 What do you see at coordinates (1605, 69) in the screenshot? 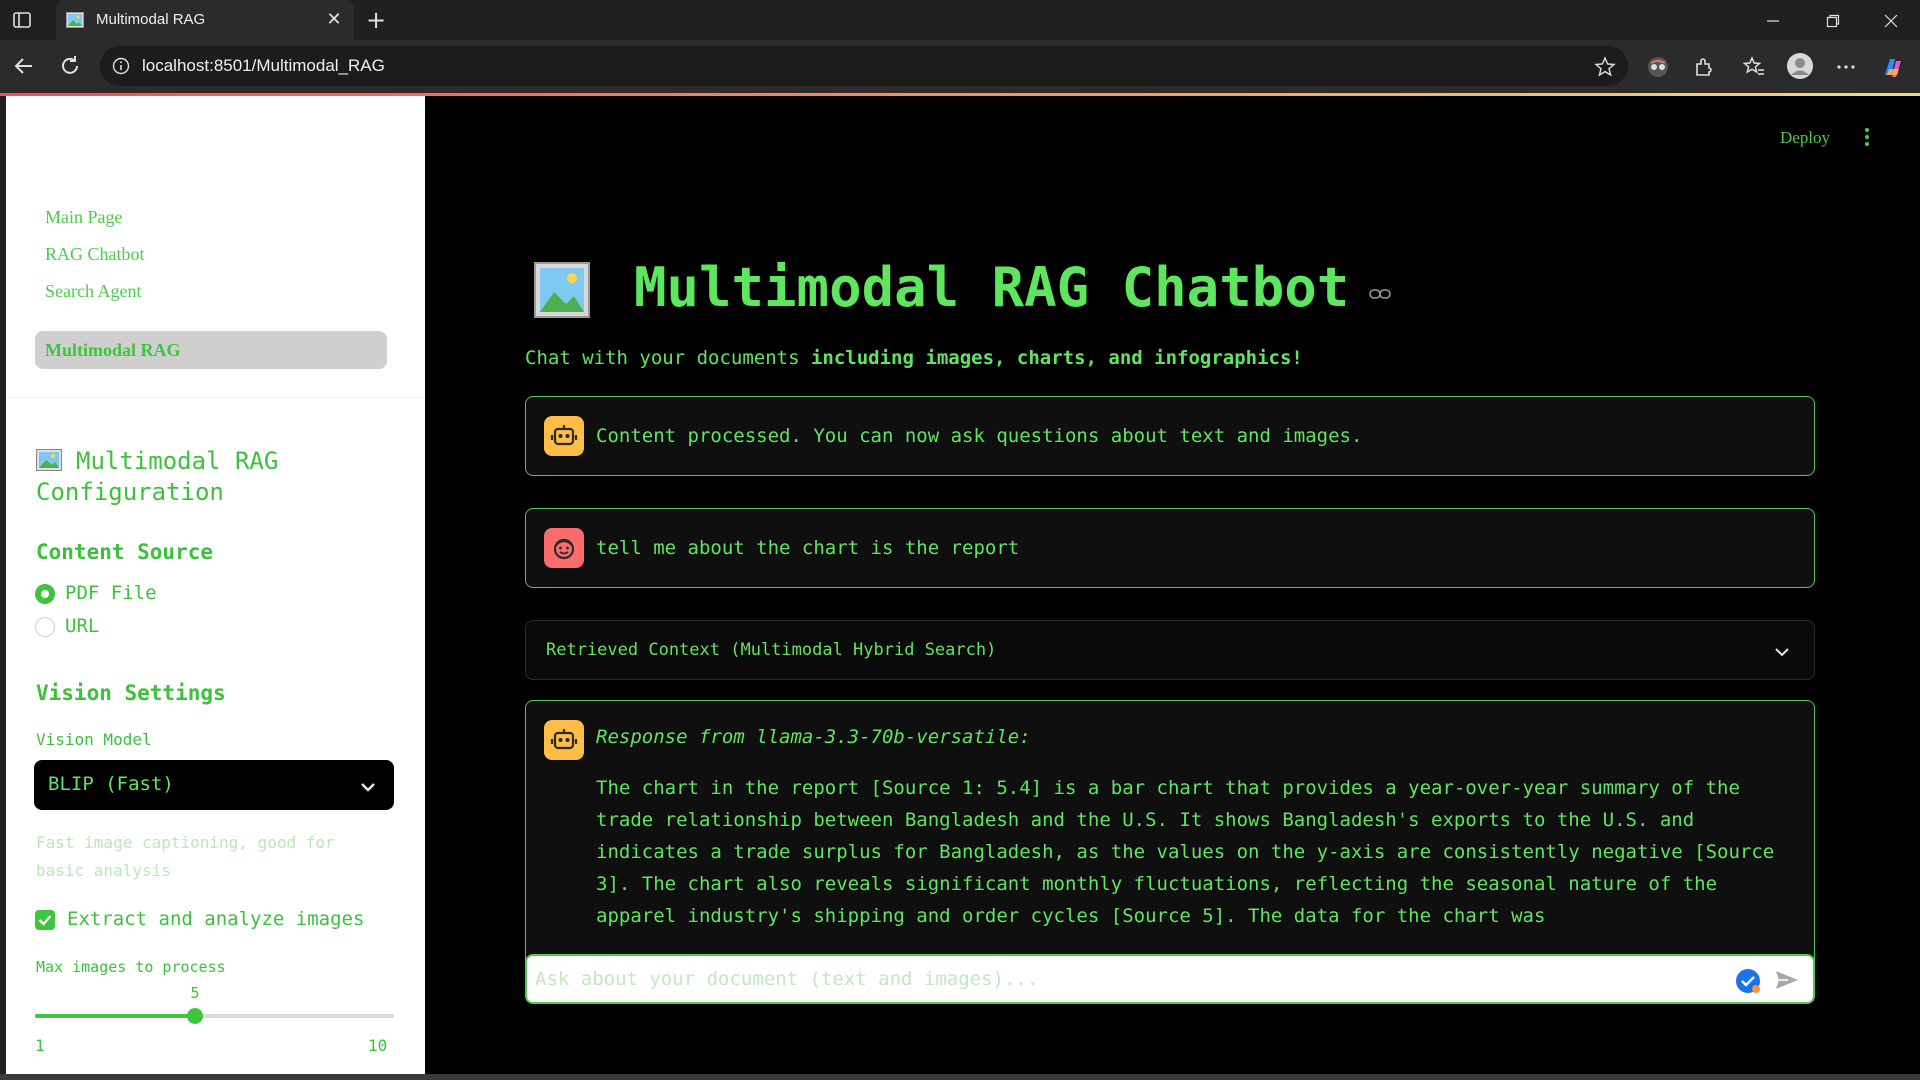
I see `star-icon` at bounding box center [1605, 69].